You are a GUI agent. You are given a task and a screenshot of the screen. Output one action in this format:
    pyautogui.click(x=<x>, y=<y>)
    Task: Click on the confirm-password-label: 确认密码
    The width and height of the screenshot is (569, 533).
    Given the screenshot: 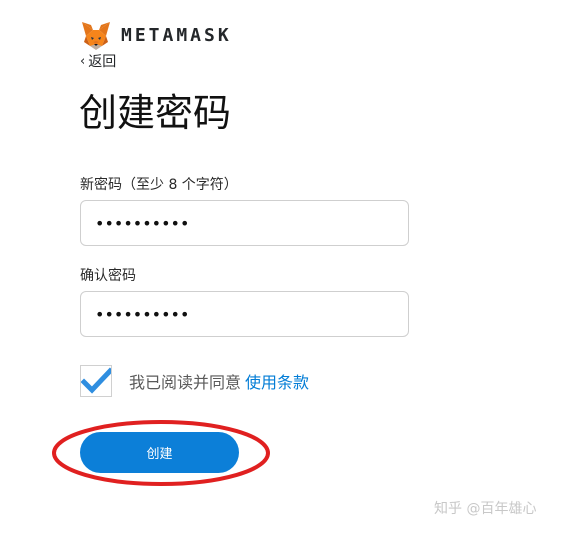 What is the action you would take?
    pyautogui.click(x=108, y=276)
    